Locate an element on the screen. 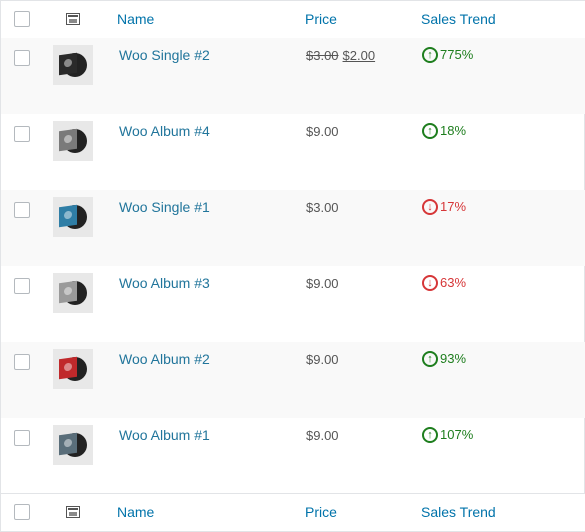  trend-percent: 18% is located at coordinates (453, 131).